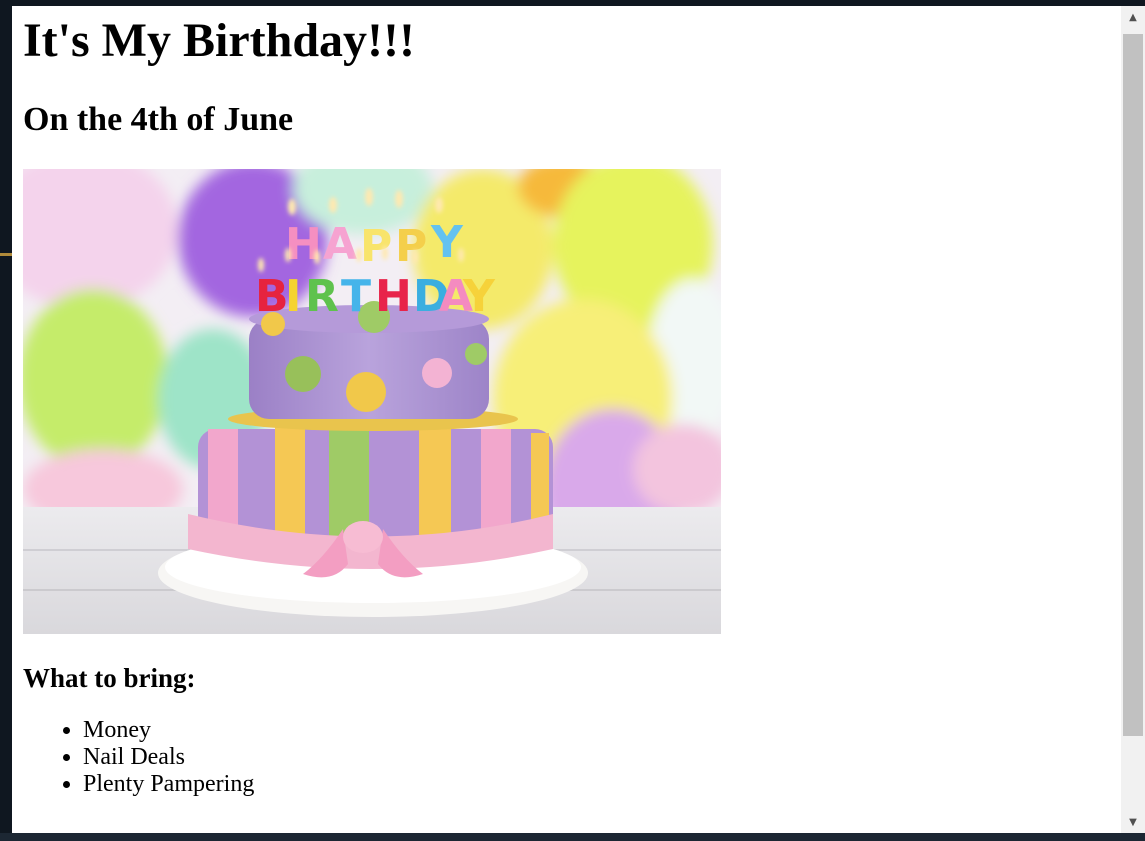 The image size is (1145, 841). What do you see at coordinates (340, 244) in the screenshot?
I see `svg-text: A` at bounding box center [340, 244].